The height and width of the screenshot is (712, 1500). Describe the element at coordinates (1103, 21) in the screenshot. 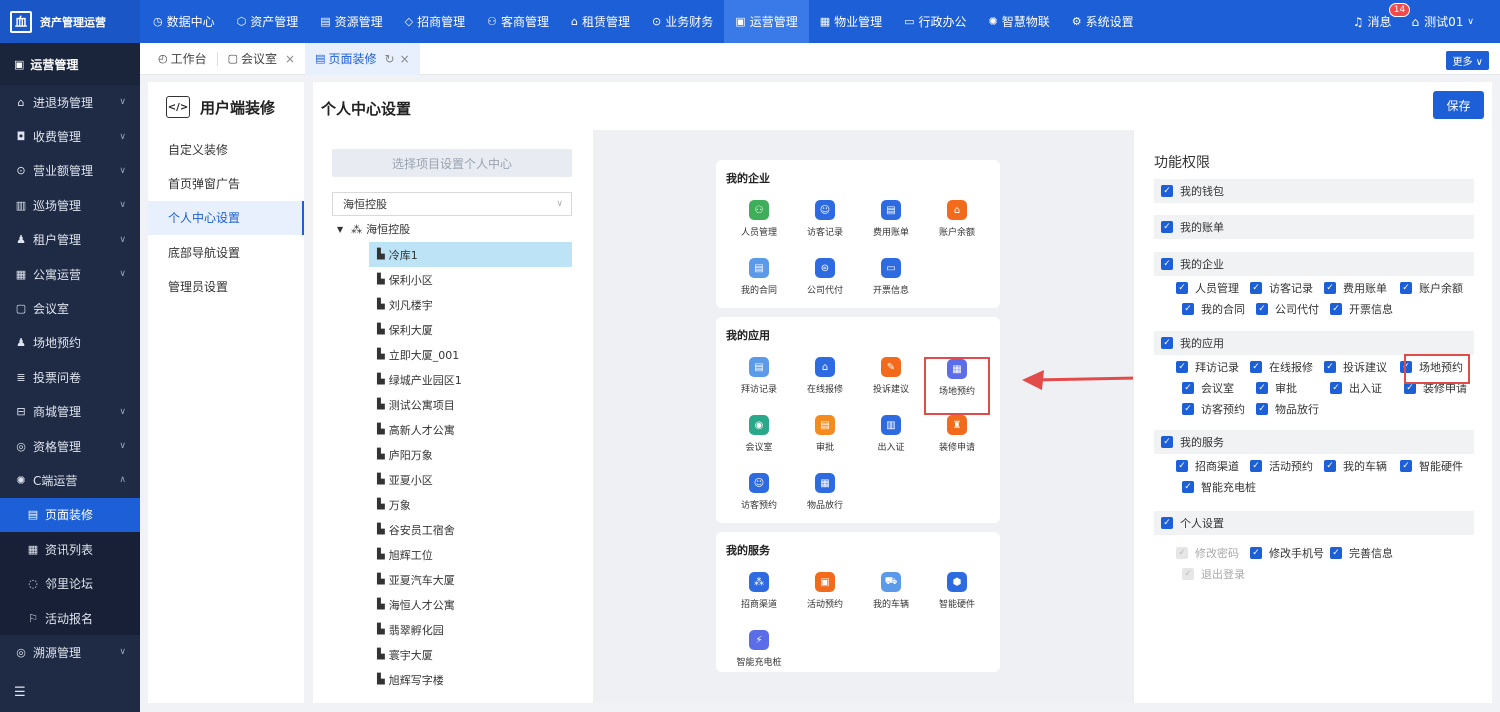

I see `top-nav-item: ⚙ 系统设置` at that location.